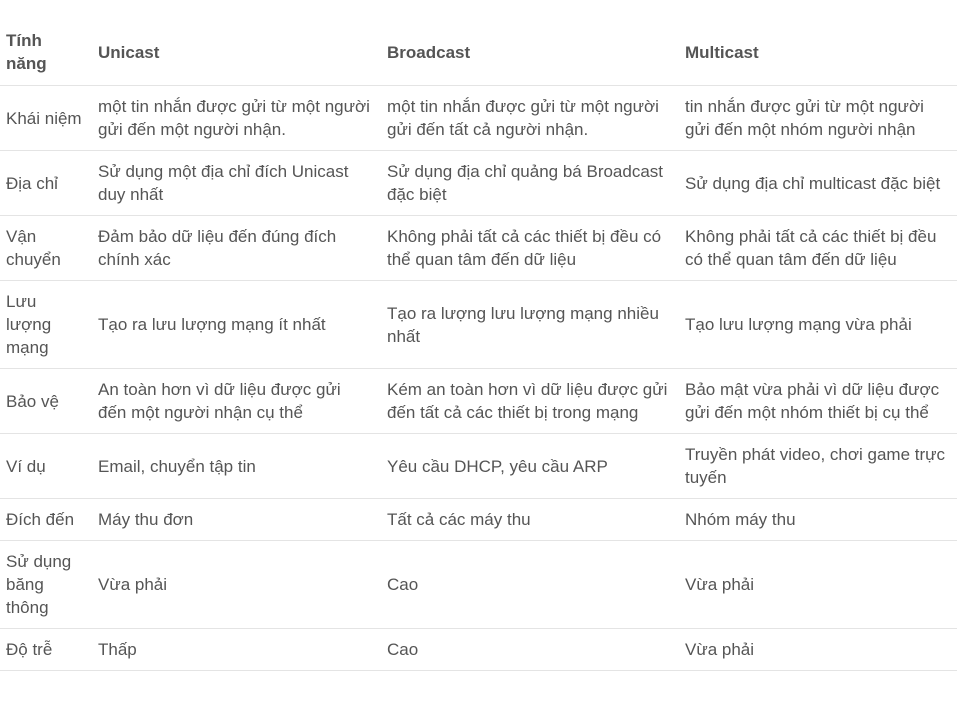 Image resolution: width=967 pixels, height=708 pixels. I want to click on row-label-traffic: Lưu lượng mạng, so click(46, 324).